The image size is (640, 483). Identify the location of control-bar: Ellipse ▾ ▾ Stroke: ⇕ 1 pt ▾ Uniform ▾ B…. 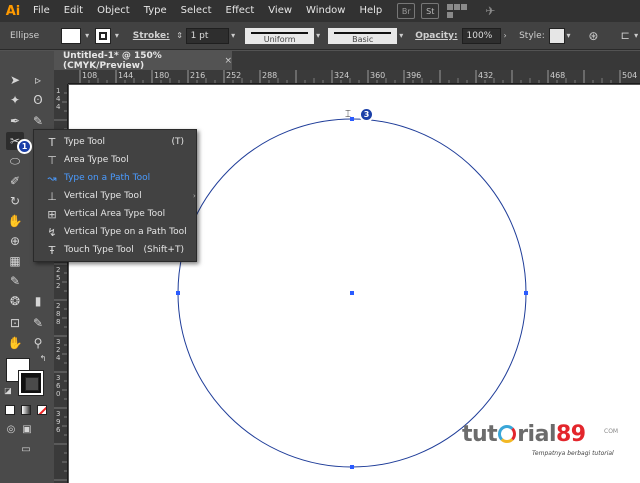
(320, 36).